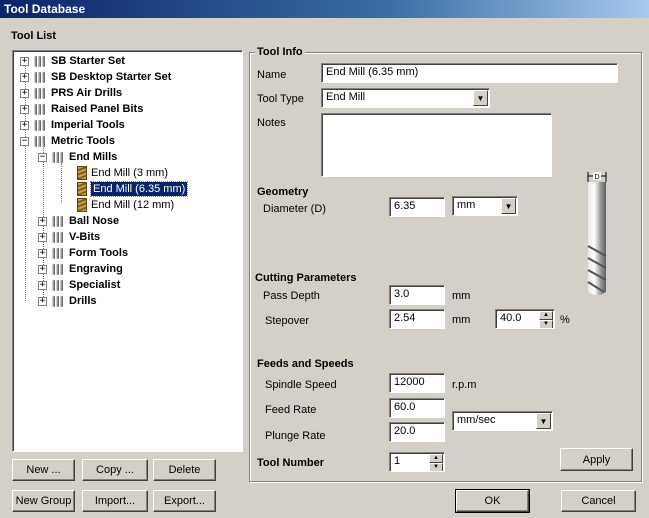 The height and width of the screenshot is (518, 649). I want to click on title-bar: Tool Database, so click(324, 9).